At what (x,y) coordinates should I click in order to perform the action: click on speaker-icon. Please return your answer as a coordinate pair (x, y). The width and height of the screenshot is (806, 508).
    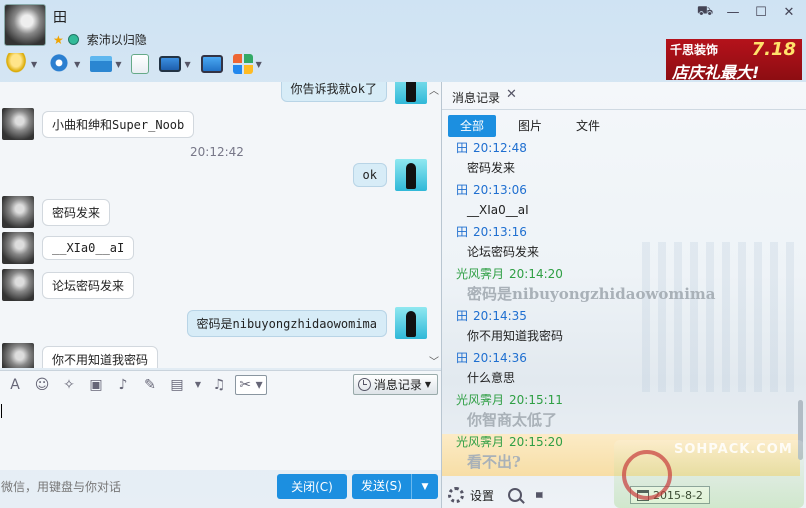
    Looking at the image, I should click on (542, 495).